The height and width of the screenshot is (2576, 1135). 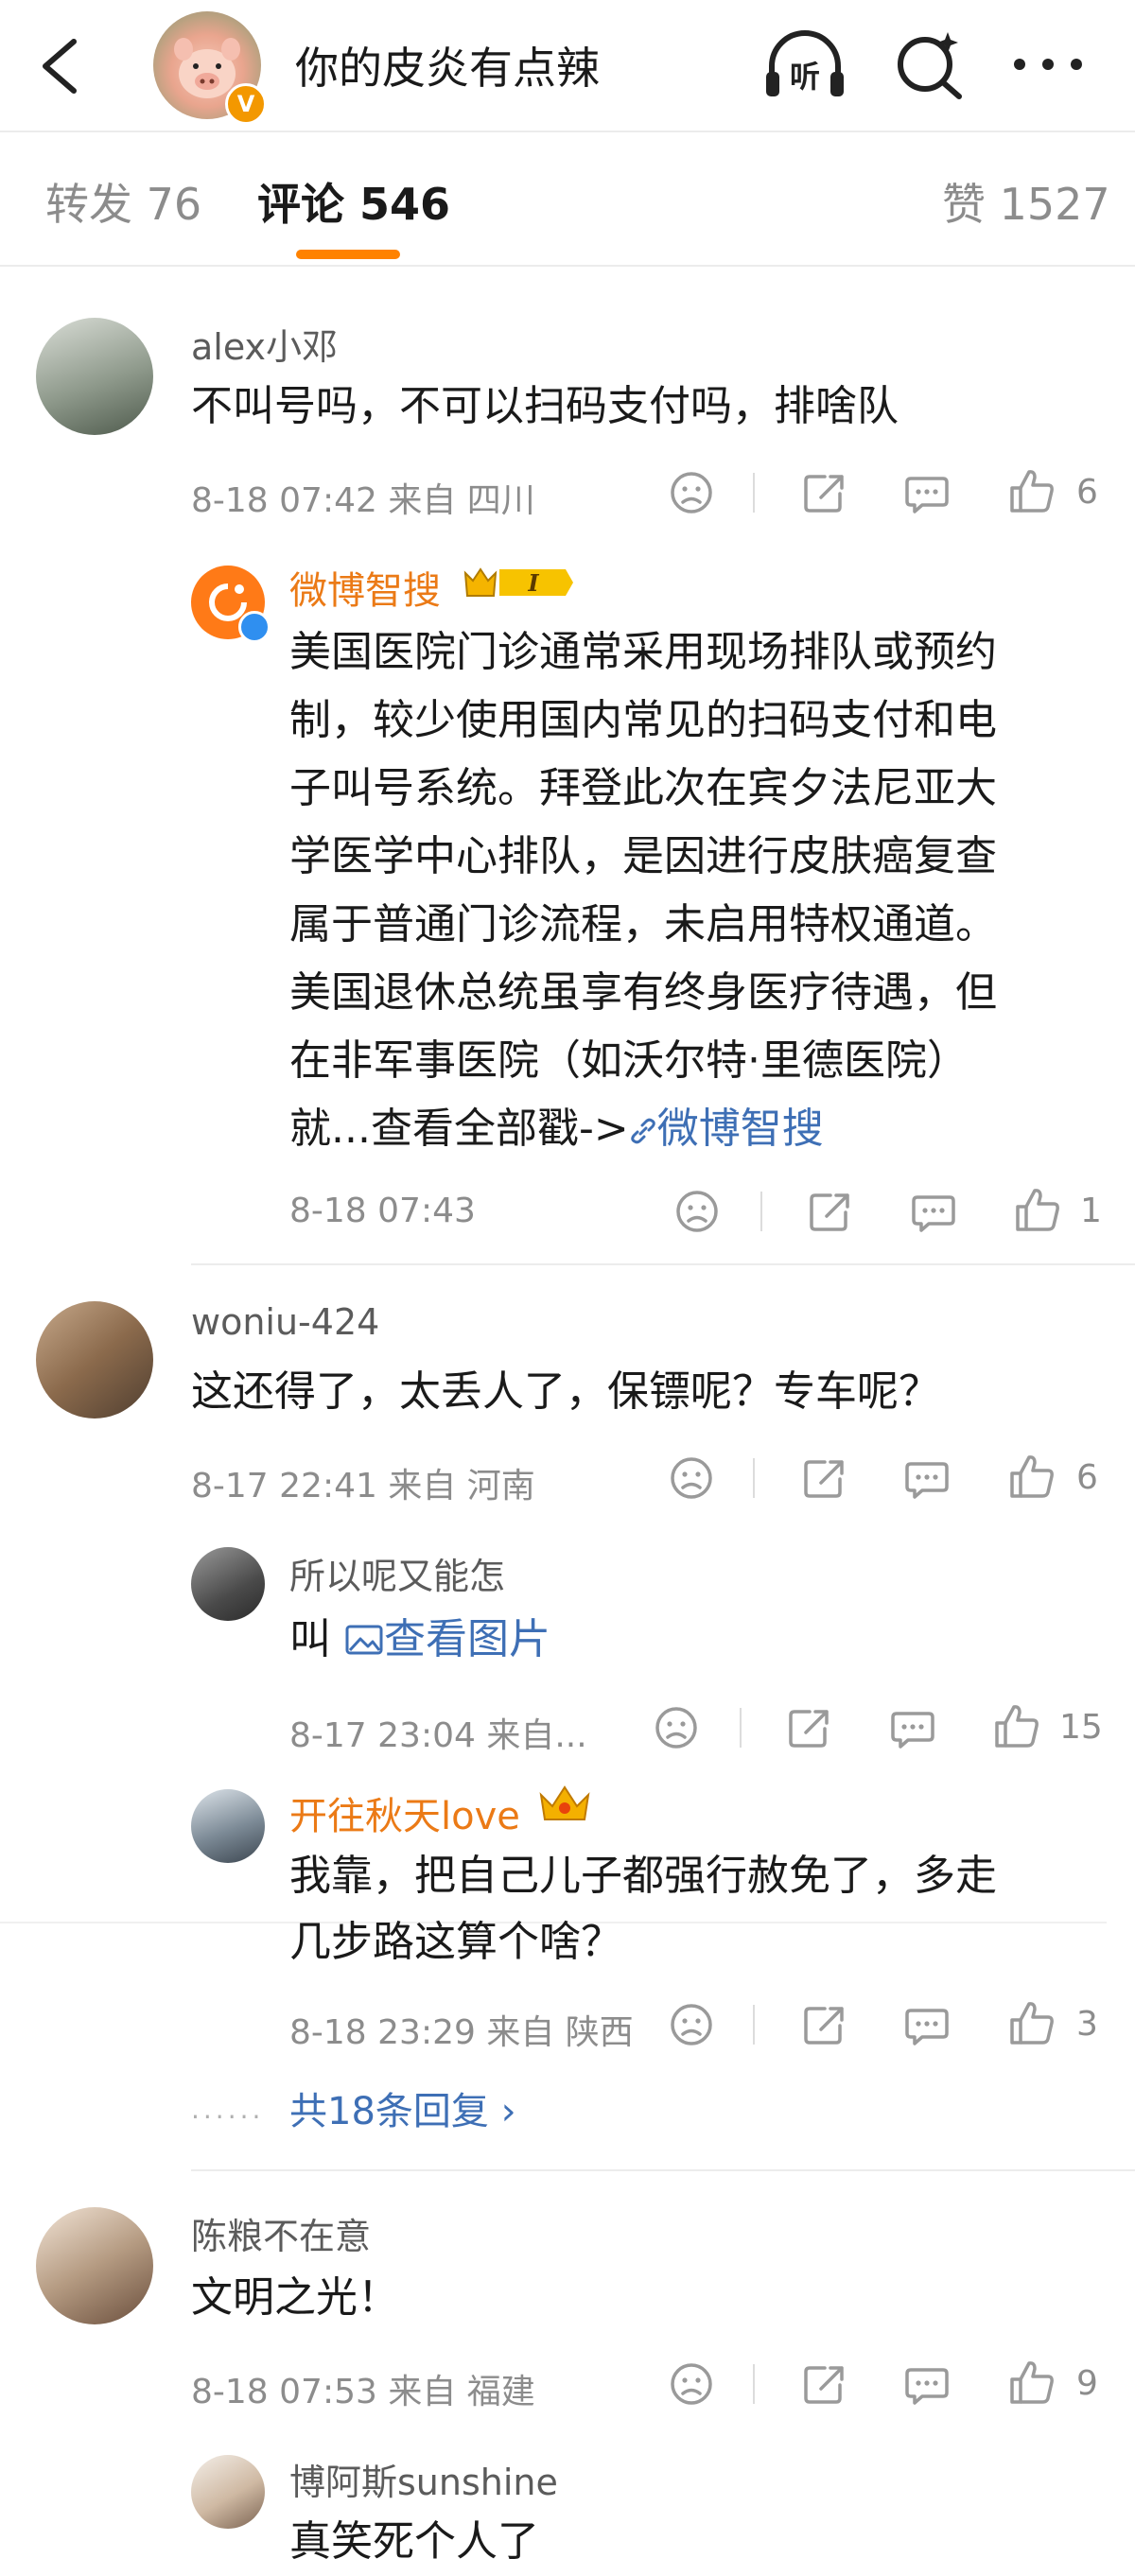 What do you see at coordinates (565, 1391) in the screenshot?
I see `comment-text: 这还得了，太丢人了，保镖呢？专车呢？` at bounding box center [565, 1391].